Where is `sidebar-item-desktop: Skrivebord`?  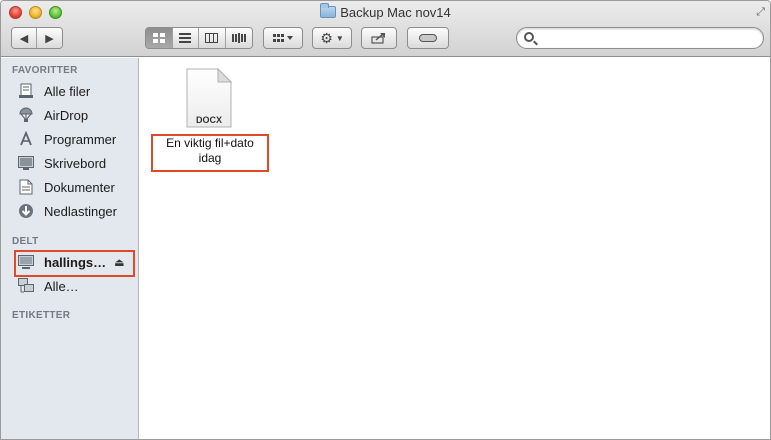 sidebar-item-desktop: Skrivebord is located at coordinates (61, 163).